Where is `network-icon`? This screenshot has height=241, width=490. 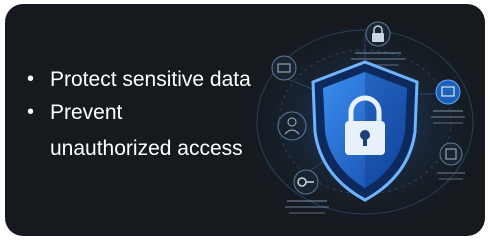
network-icon is located at coordinates (284, 68).